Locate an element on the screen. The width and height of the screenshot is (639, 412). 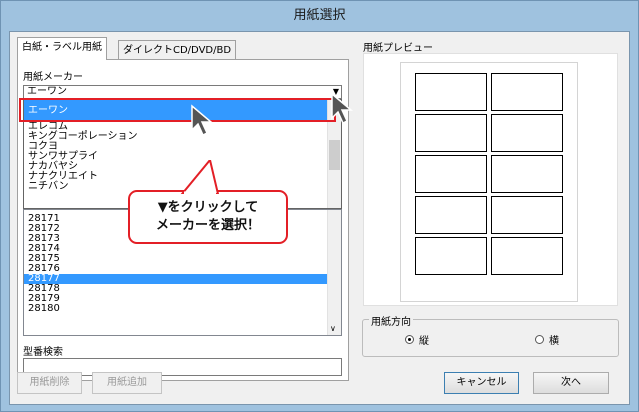
model-list-item: 28174 is located at coordinates (182, 249).